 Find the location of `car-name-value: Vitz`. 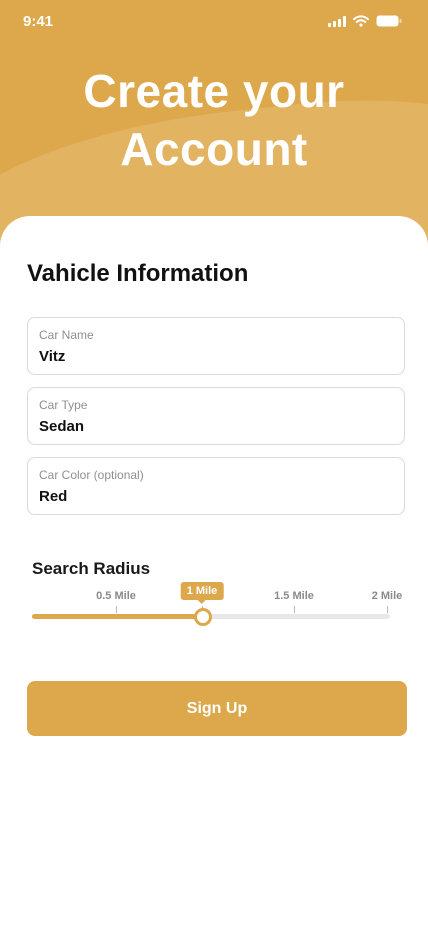

car-name-value: Vitz is located at coordinates (52, 356).